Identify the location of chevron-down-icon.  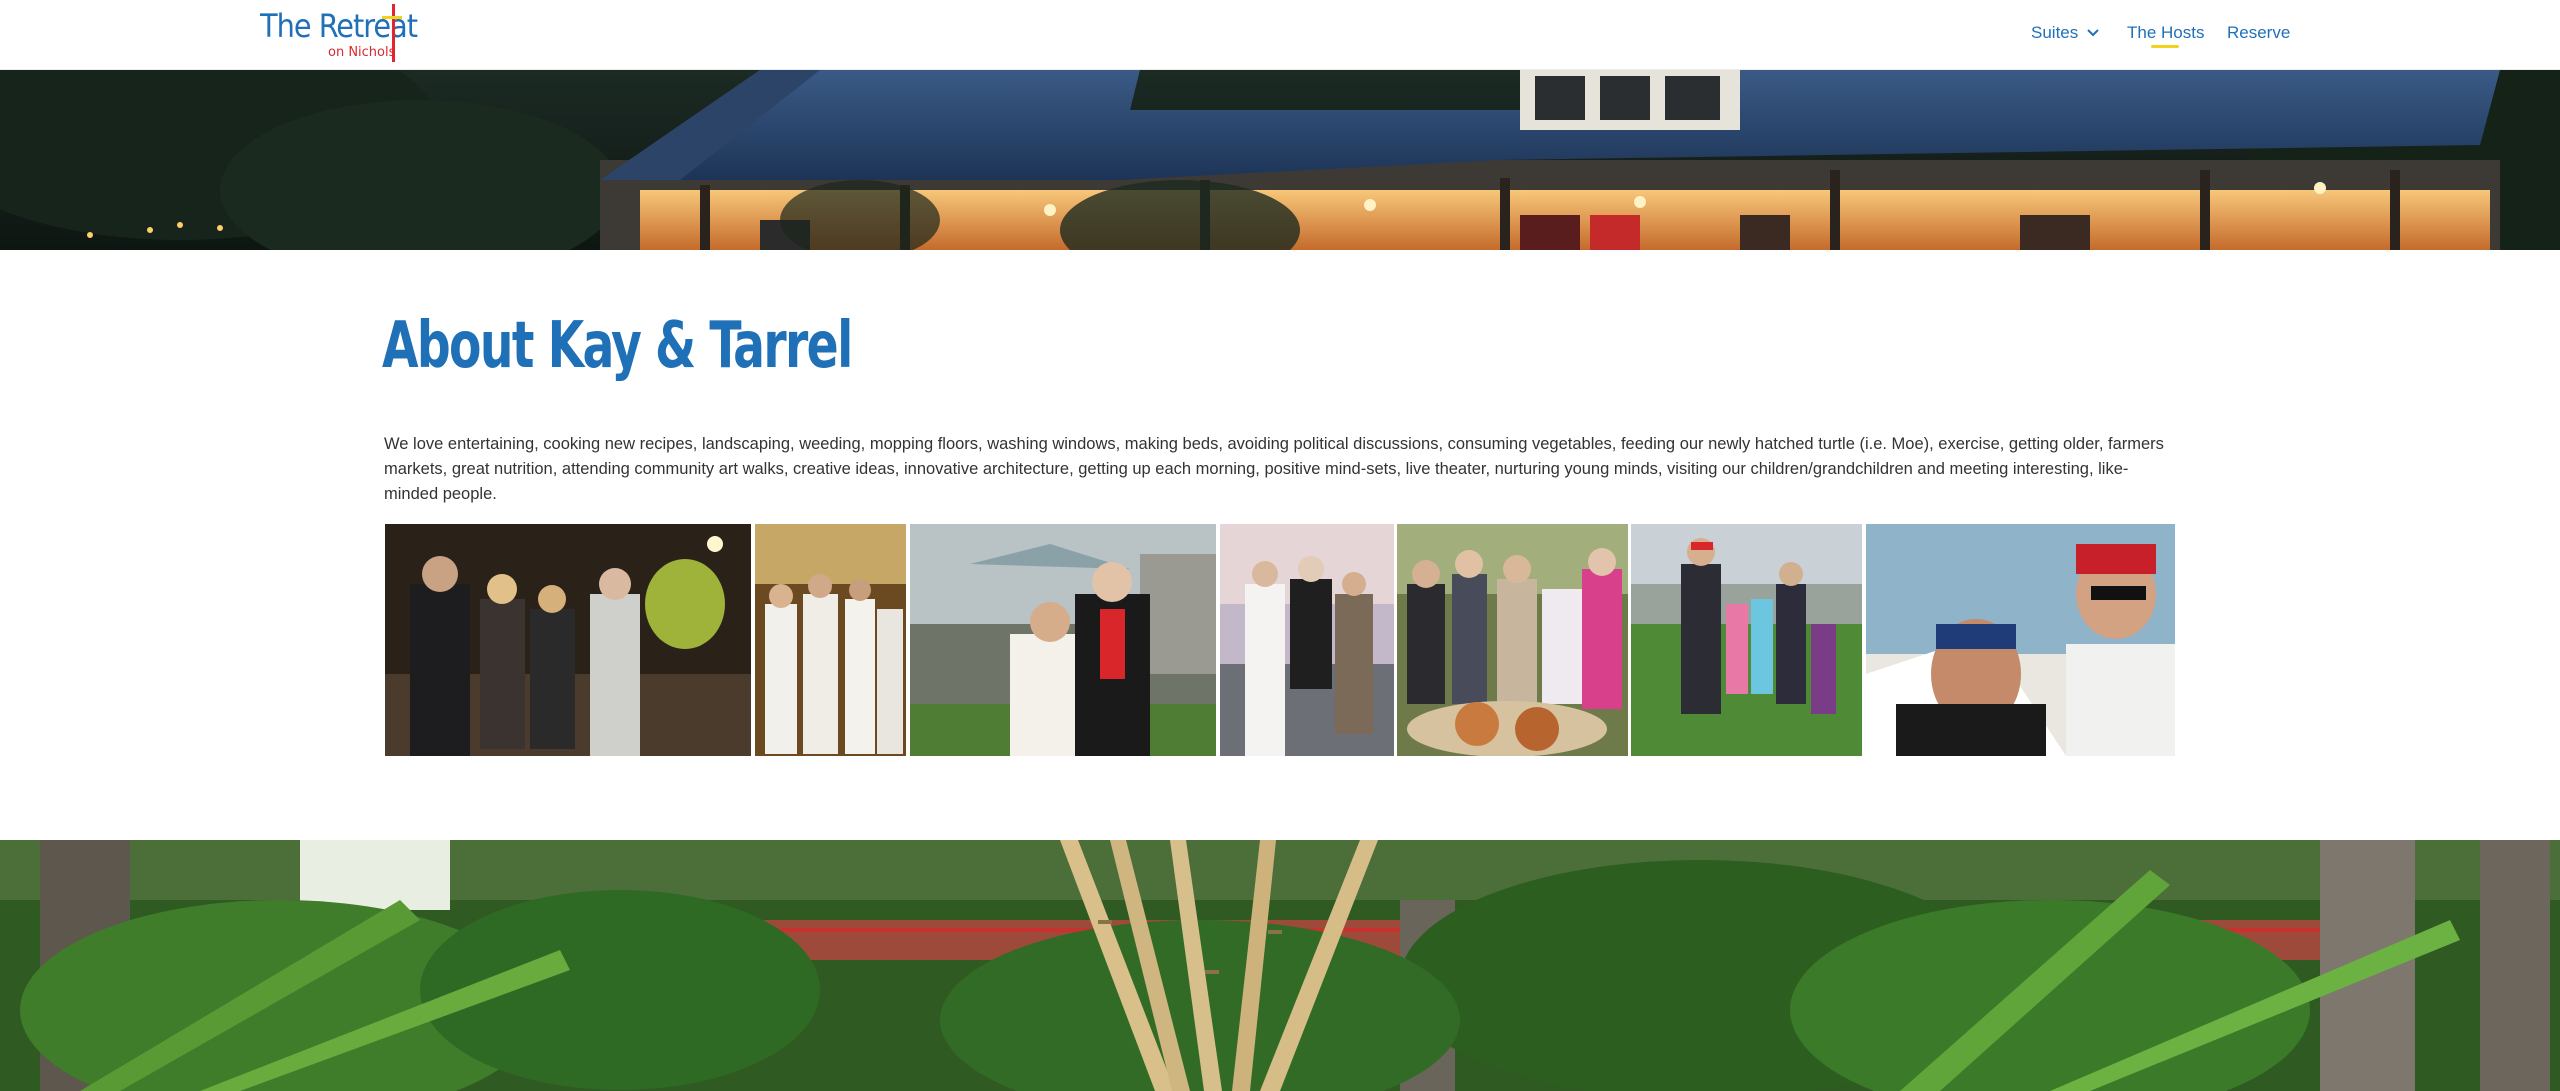
(2093, 33).